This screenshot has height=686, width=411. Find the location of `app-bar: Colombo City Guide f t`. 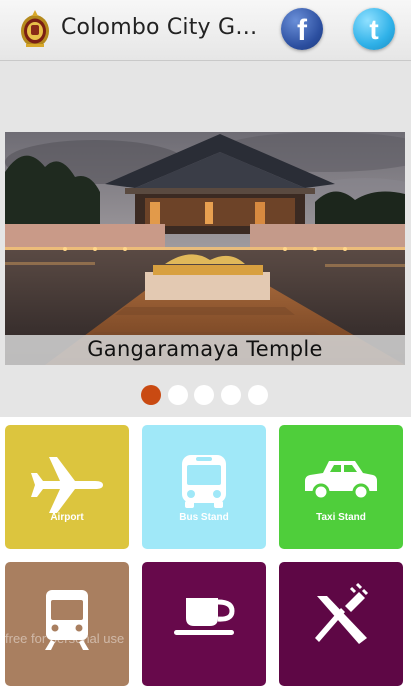

app-bar: Colombo City Guide f t is located at coordinates (205, 30).